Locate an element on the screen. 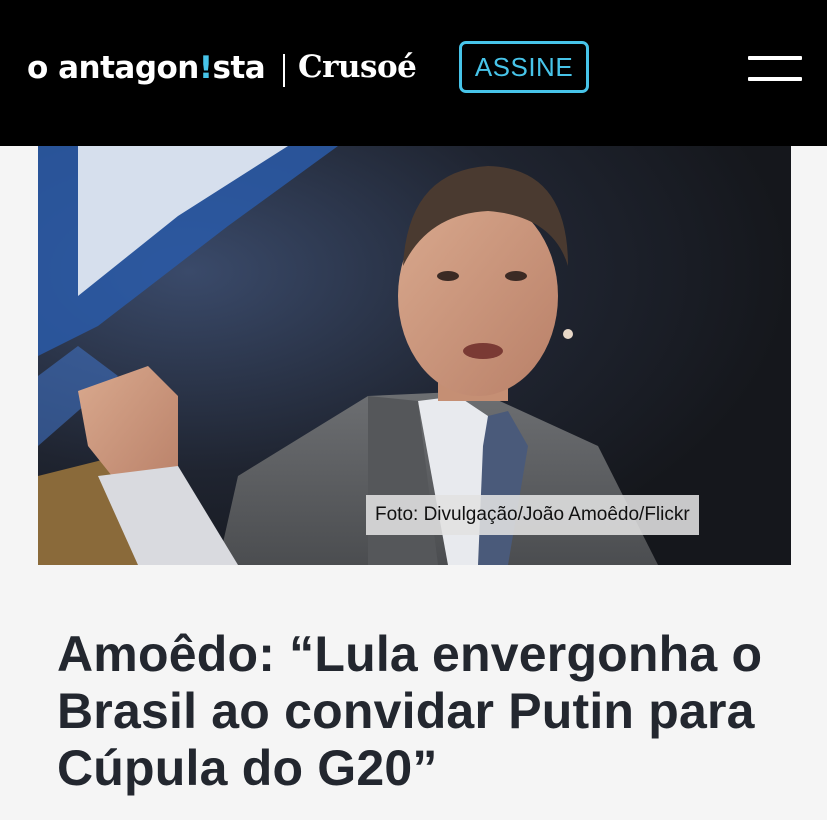 Image resolution: width=827 pixels, height=820 pixels. subscribe-button: ASSINE is located at coordinates (524, 67).